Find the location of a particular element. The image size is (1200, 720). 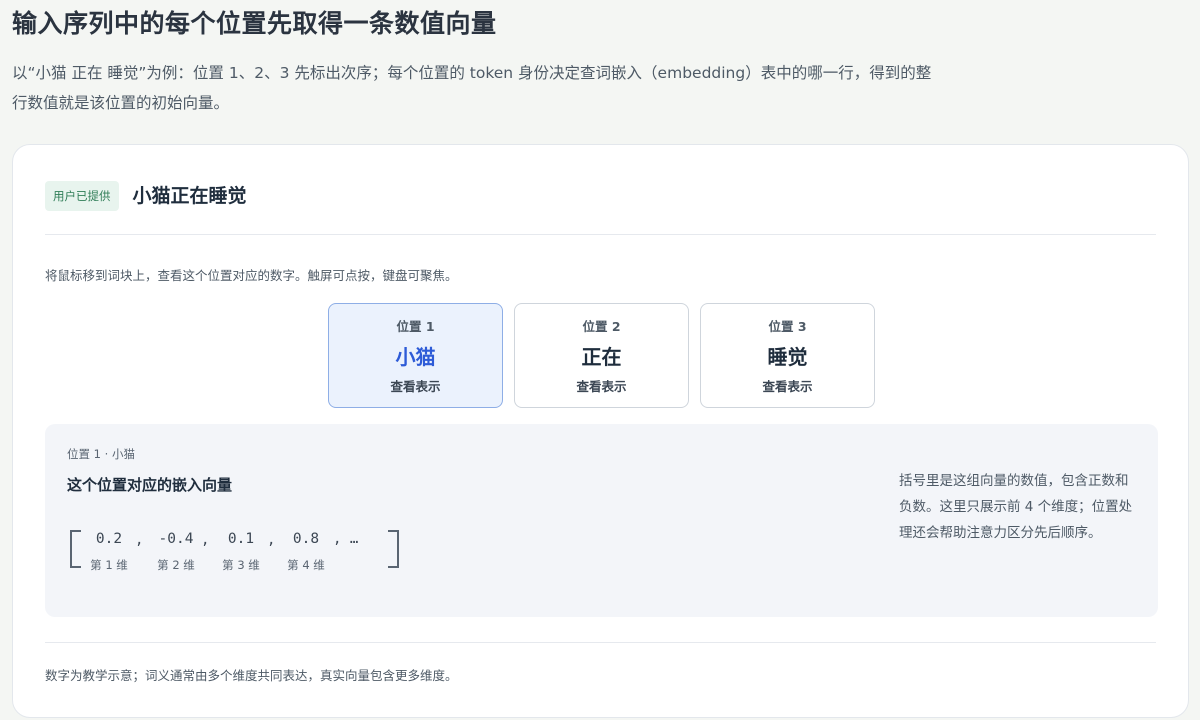

token-word: 正在 is located at coordinates (601, 357).